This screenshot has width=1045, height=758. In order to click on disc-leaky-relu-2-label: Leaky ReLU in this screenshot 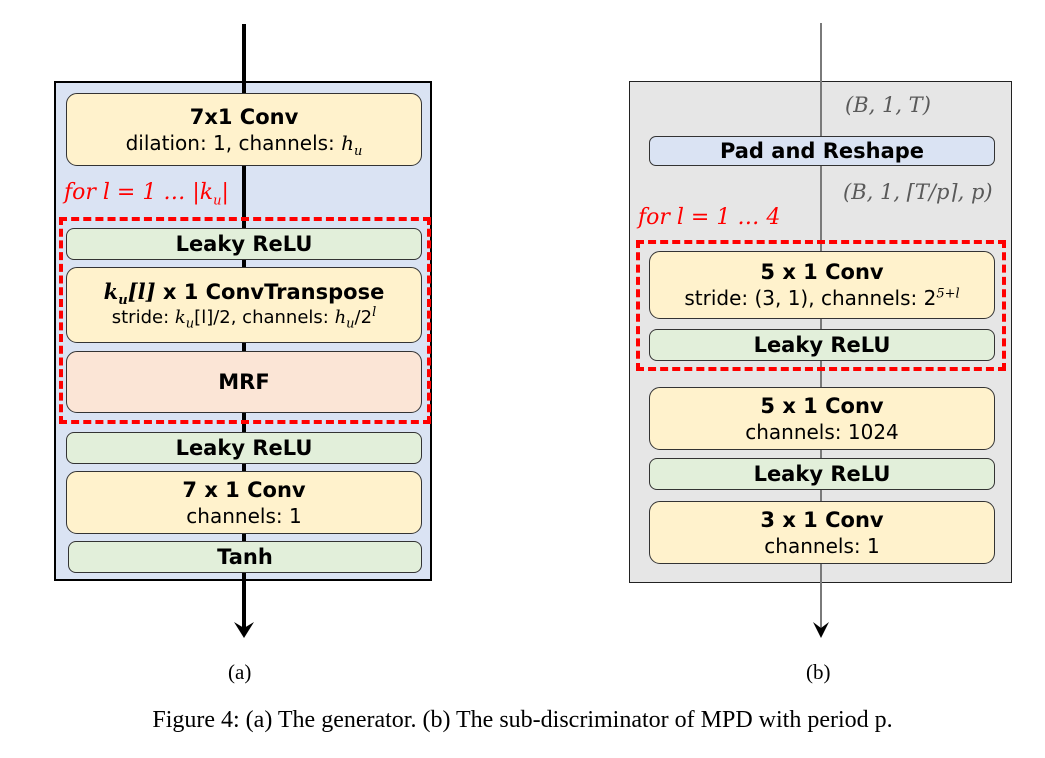, I will do `click(822, 474)`.